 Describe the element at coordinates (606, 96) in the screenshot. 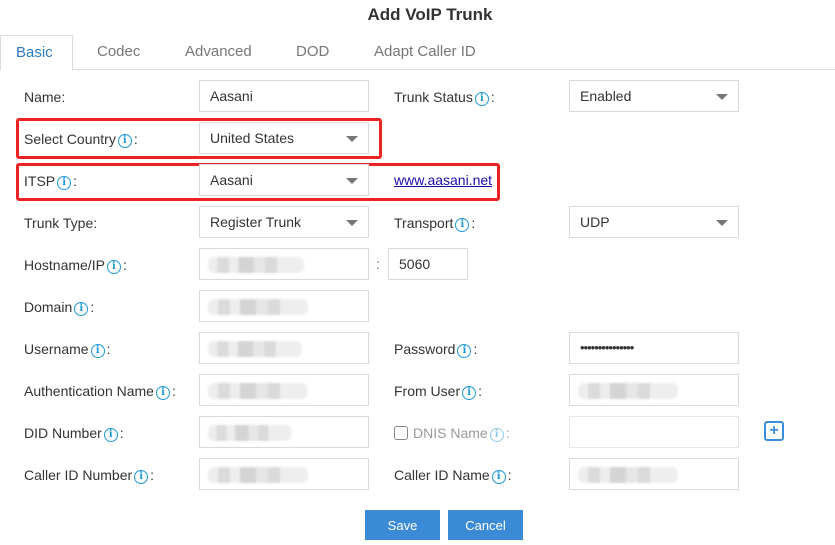

I see `trunk-status-value: Enabled` at that location.